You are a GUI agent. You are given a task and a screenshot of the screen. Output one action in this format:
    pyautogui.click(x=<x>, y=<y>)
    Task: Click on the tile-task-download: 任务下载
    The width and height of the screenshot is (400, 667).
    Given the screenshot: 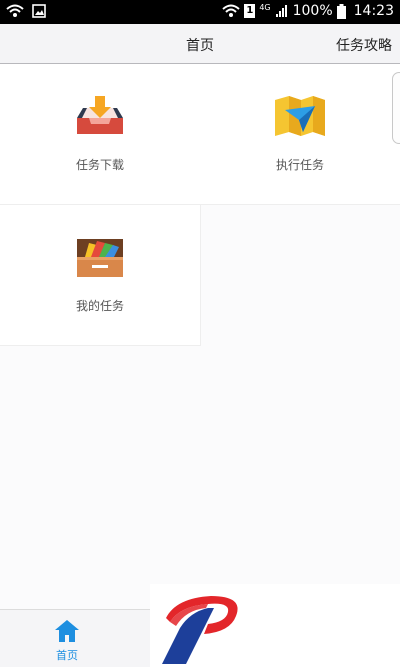 What is the action you would take?
    pyautogui.click(x=100, y=134)
    